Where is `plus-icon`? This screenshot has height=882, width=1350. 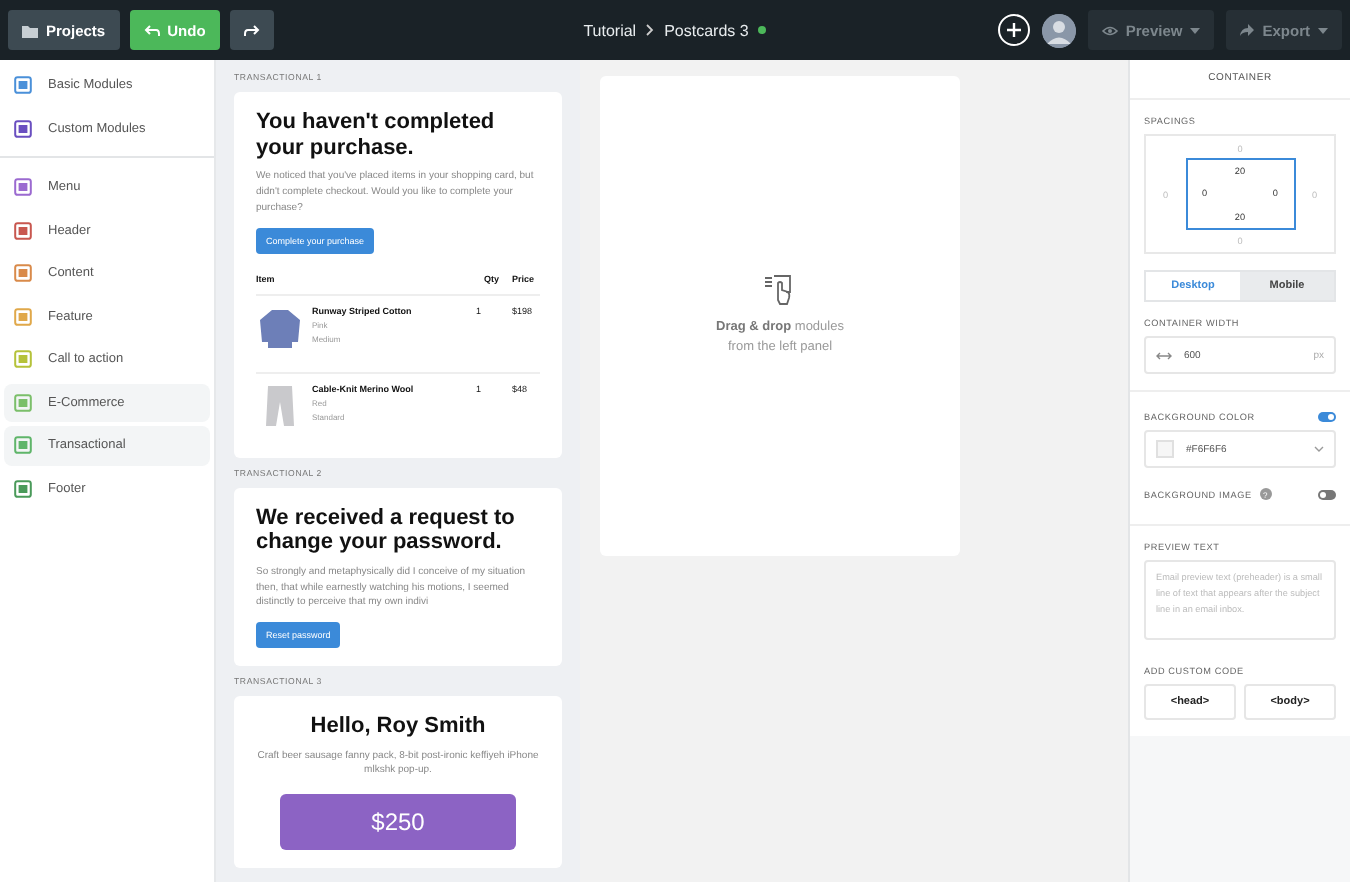
plus-icon is located at coordinates (1013, 30).